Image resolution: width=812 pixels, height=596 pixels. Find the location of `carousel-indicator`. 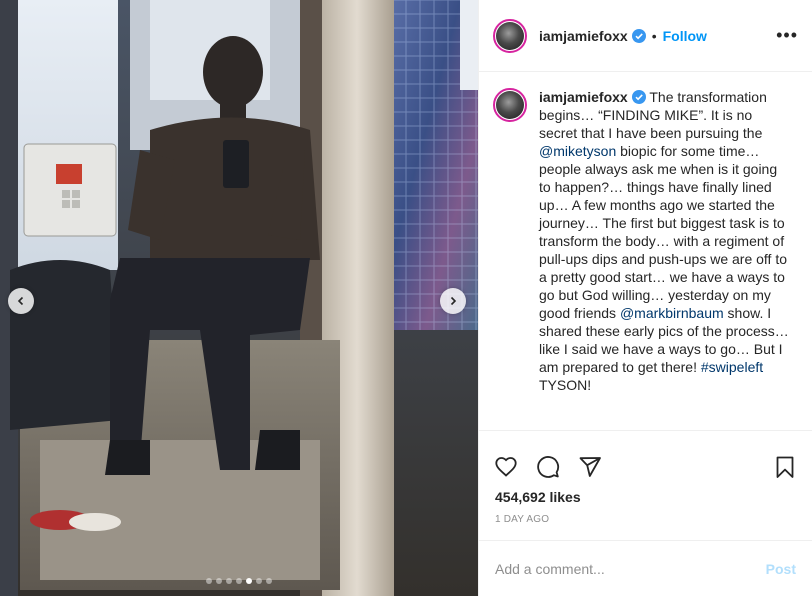

carousel-indicator is located at coordinates (239, 581).